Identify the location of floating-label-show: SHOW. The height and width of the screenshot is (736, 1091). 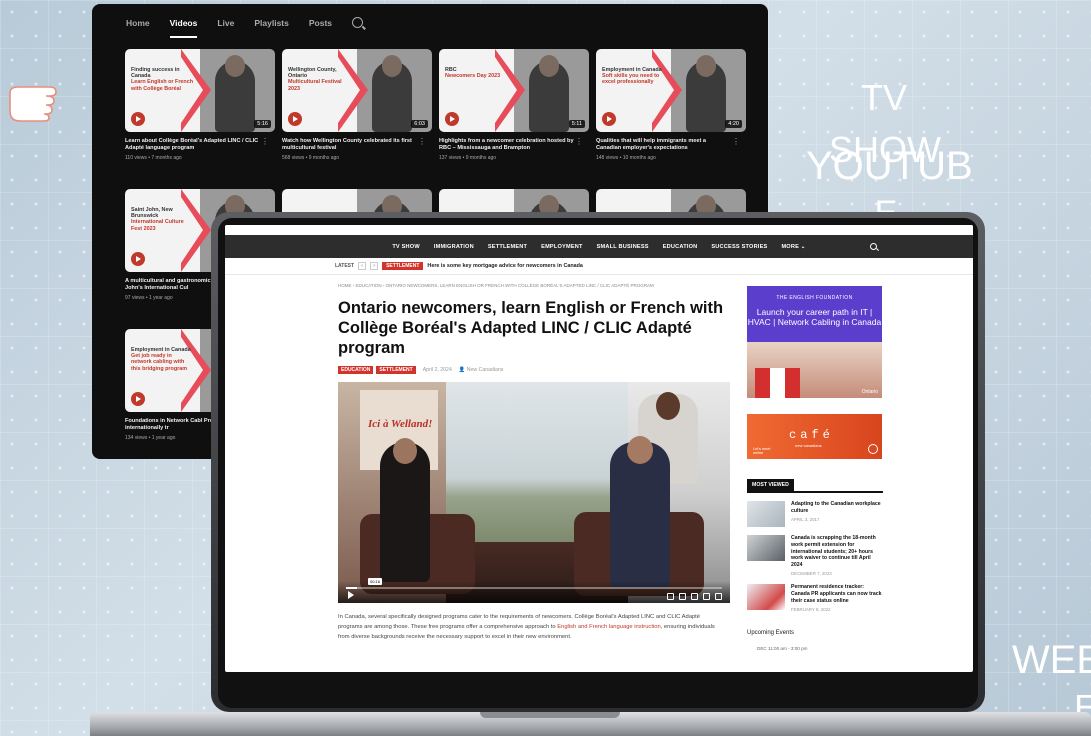
(885, 149).